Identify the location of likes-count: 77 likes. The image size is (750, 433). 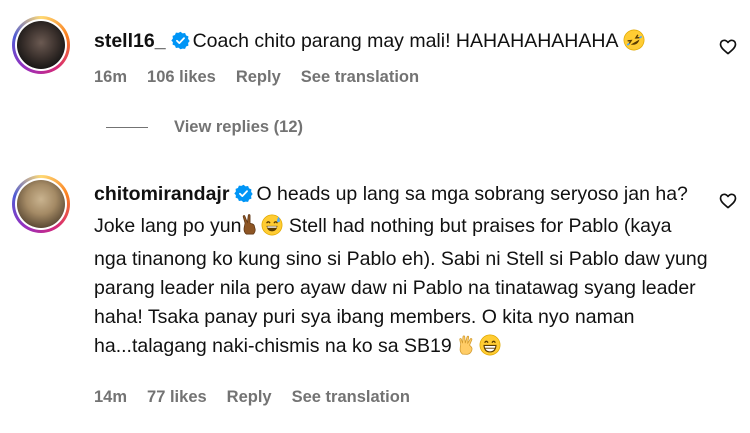
(177, 397).